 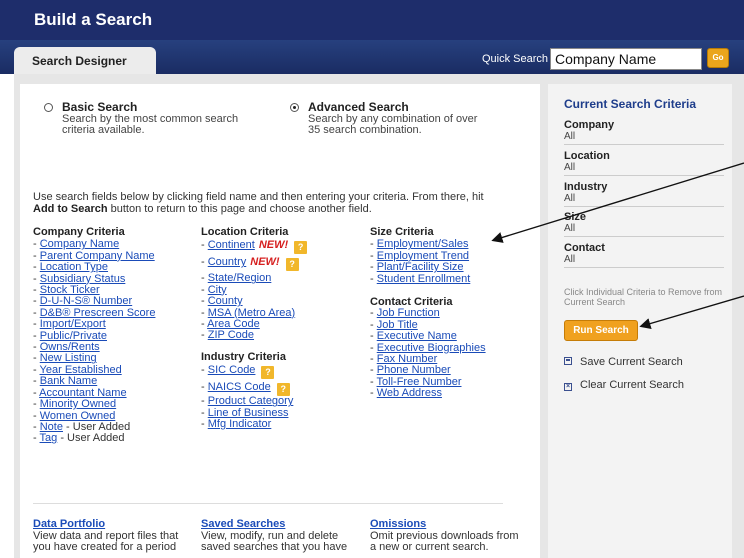 What do you see at coordinates (644, 163) in the screenshot?
I see `criteria-location: Location All` at bounding box center [644, 163].